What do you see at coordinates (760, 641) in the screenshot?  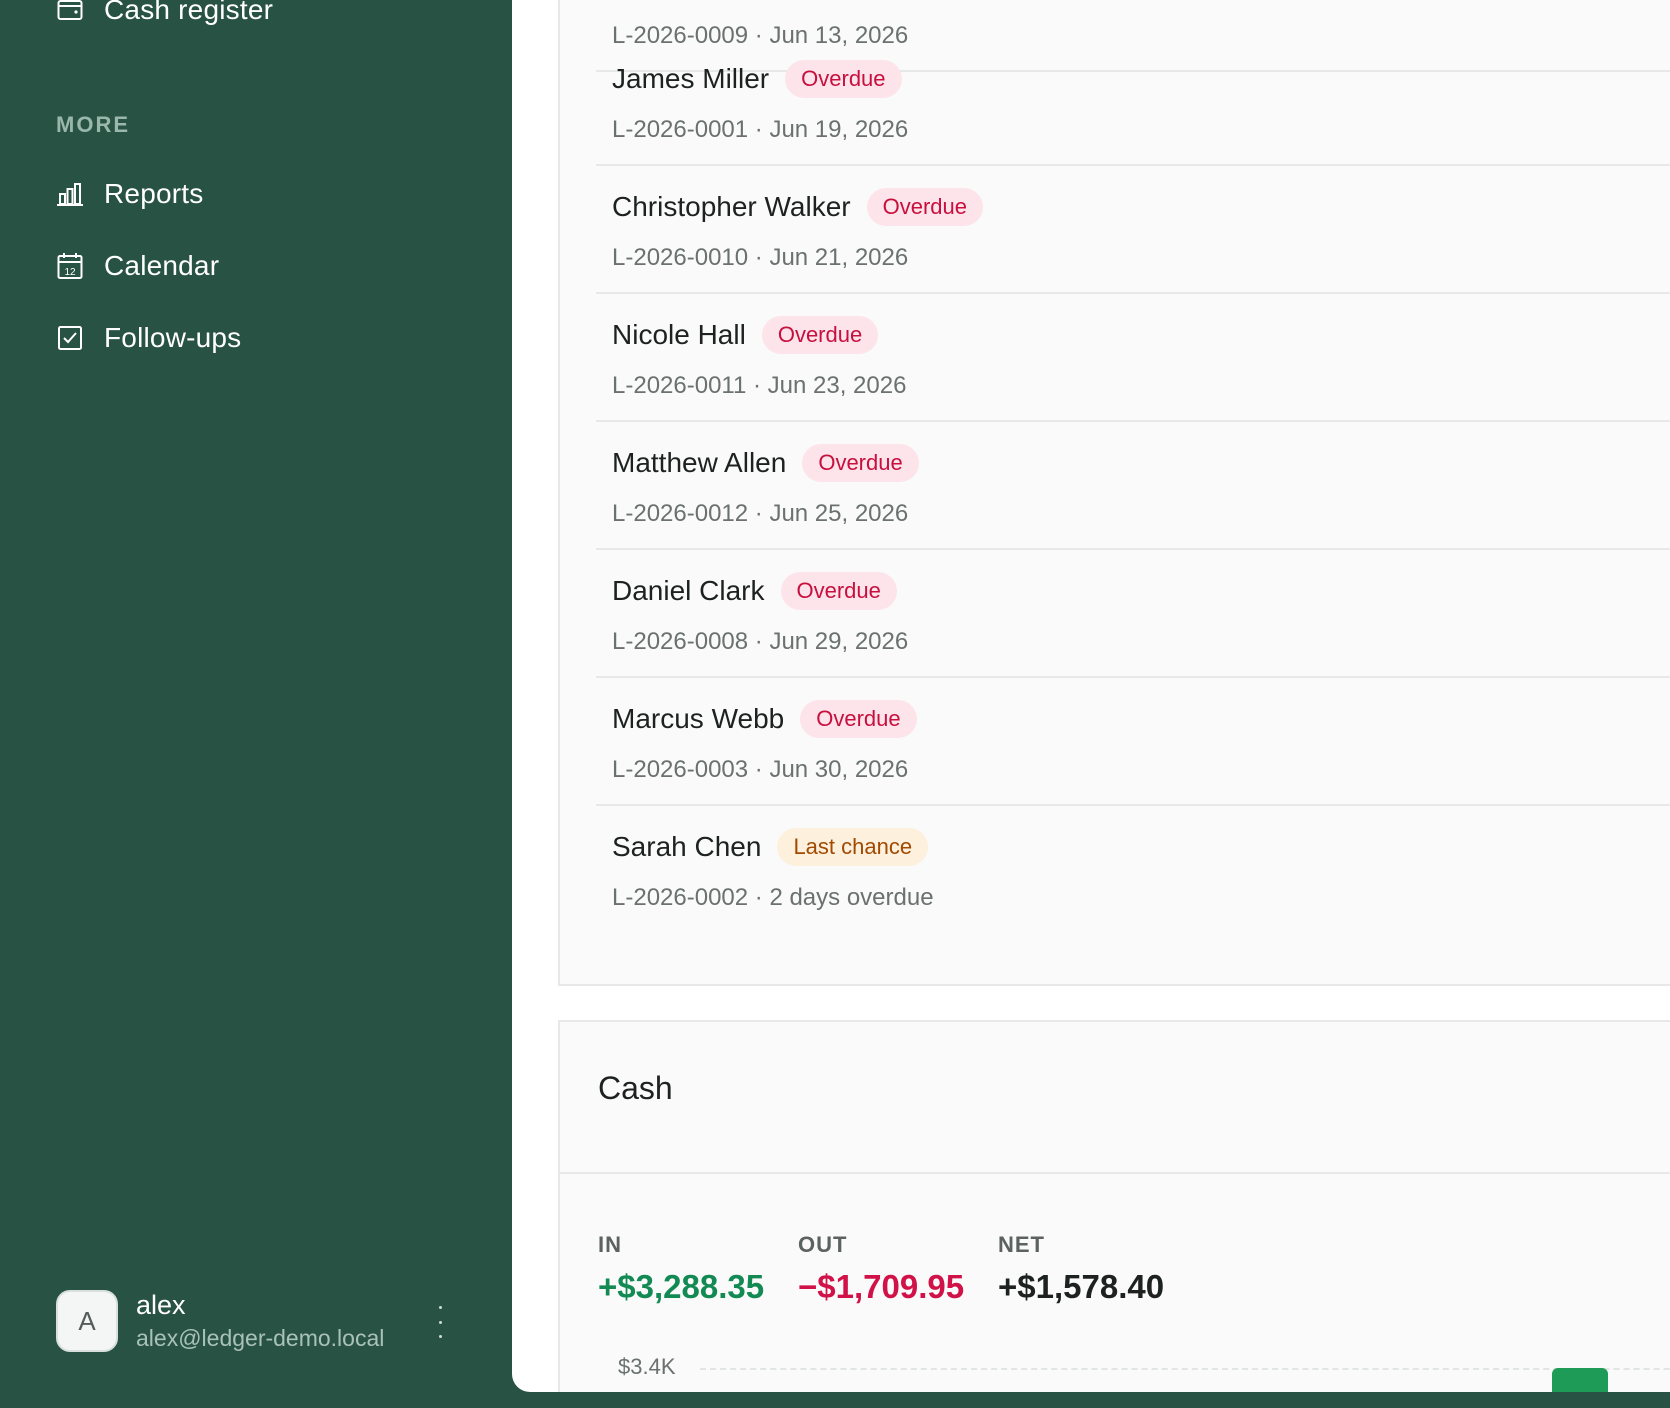 I see `loan-details: L-2026-0008 · Jun 29, 2026` at bounding box center [760, 641].